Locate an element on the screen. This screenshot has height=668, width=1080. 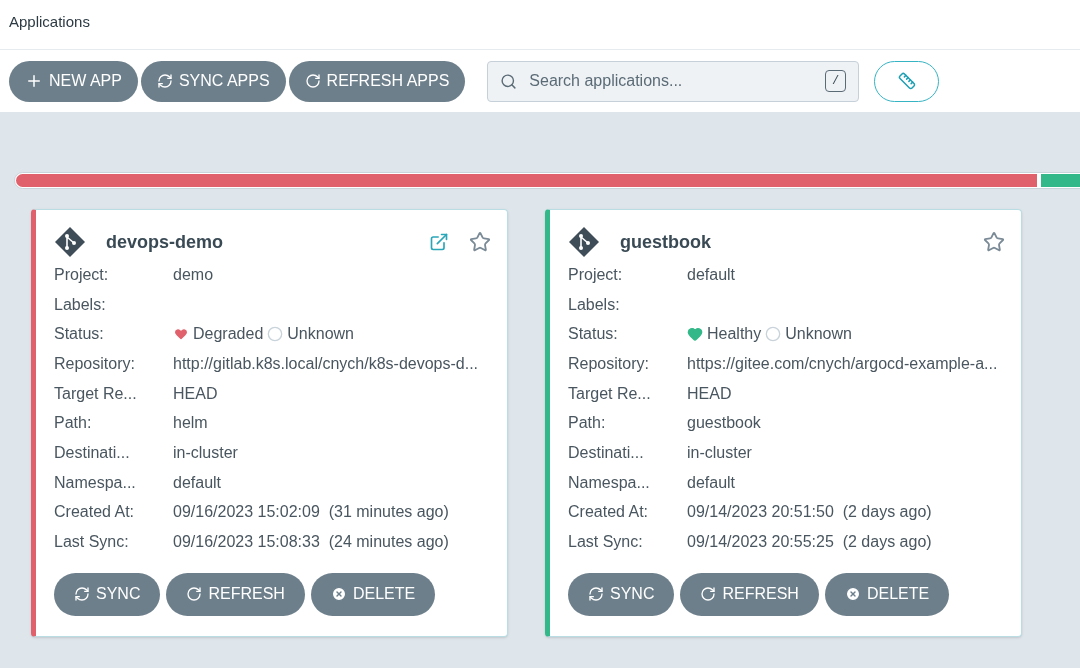
field-value: 09/14/2023 20:51:50 (2 days ago) is located at coordinates (809, 512).